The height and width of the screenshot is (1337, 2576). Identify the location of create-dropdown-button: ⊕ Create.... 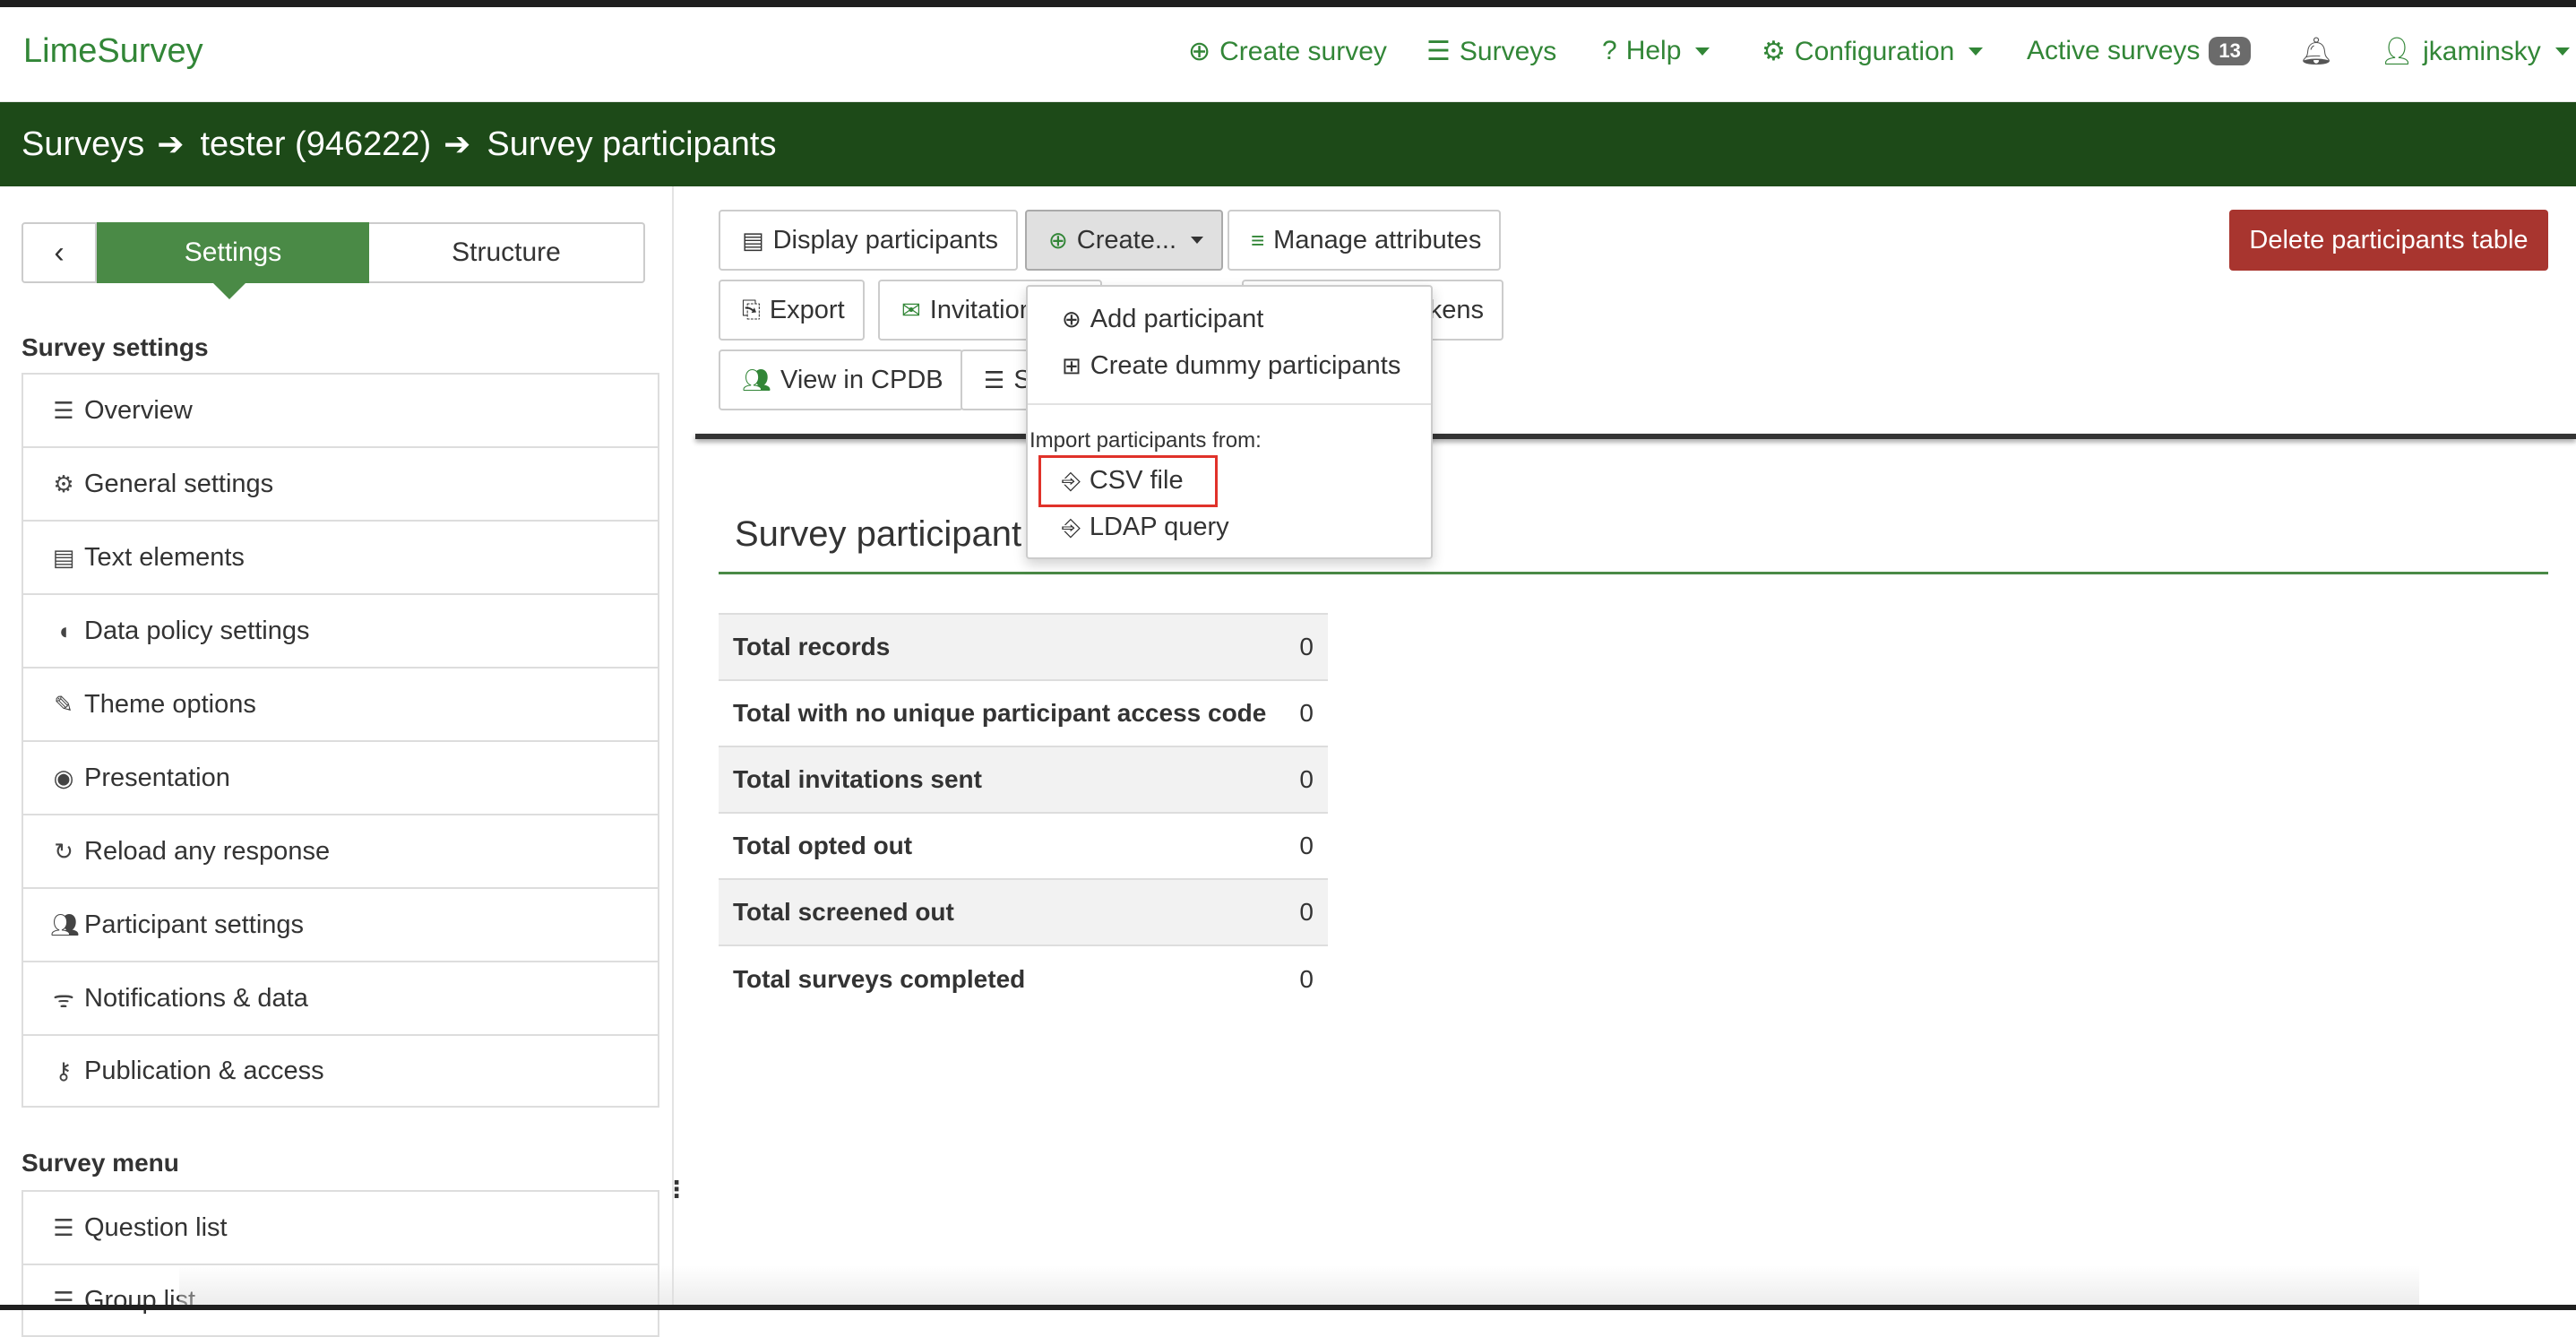
(1125, 240).